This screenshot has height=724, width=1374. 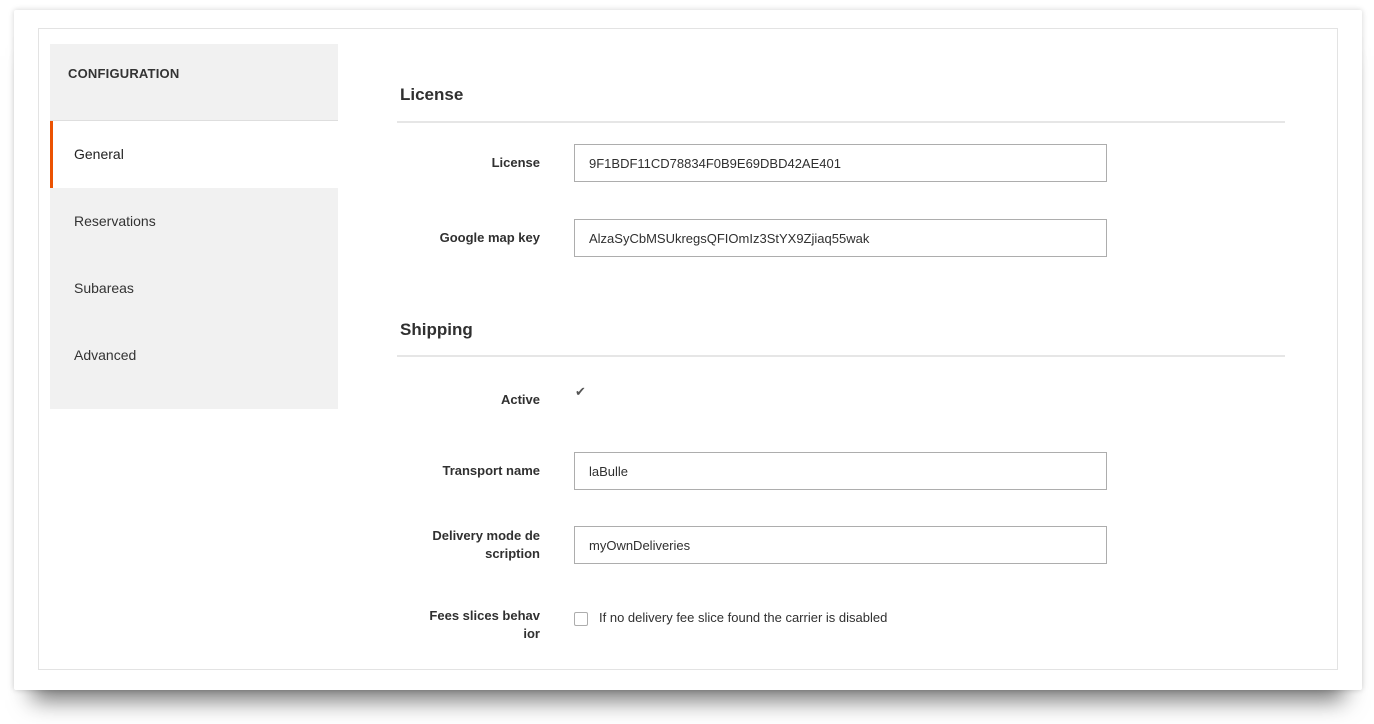 I want to click on transport-name-input, so click(x=840, y=471).